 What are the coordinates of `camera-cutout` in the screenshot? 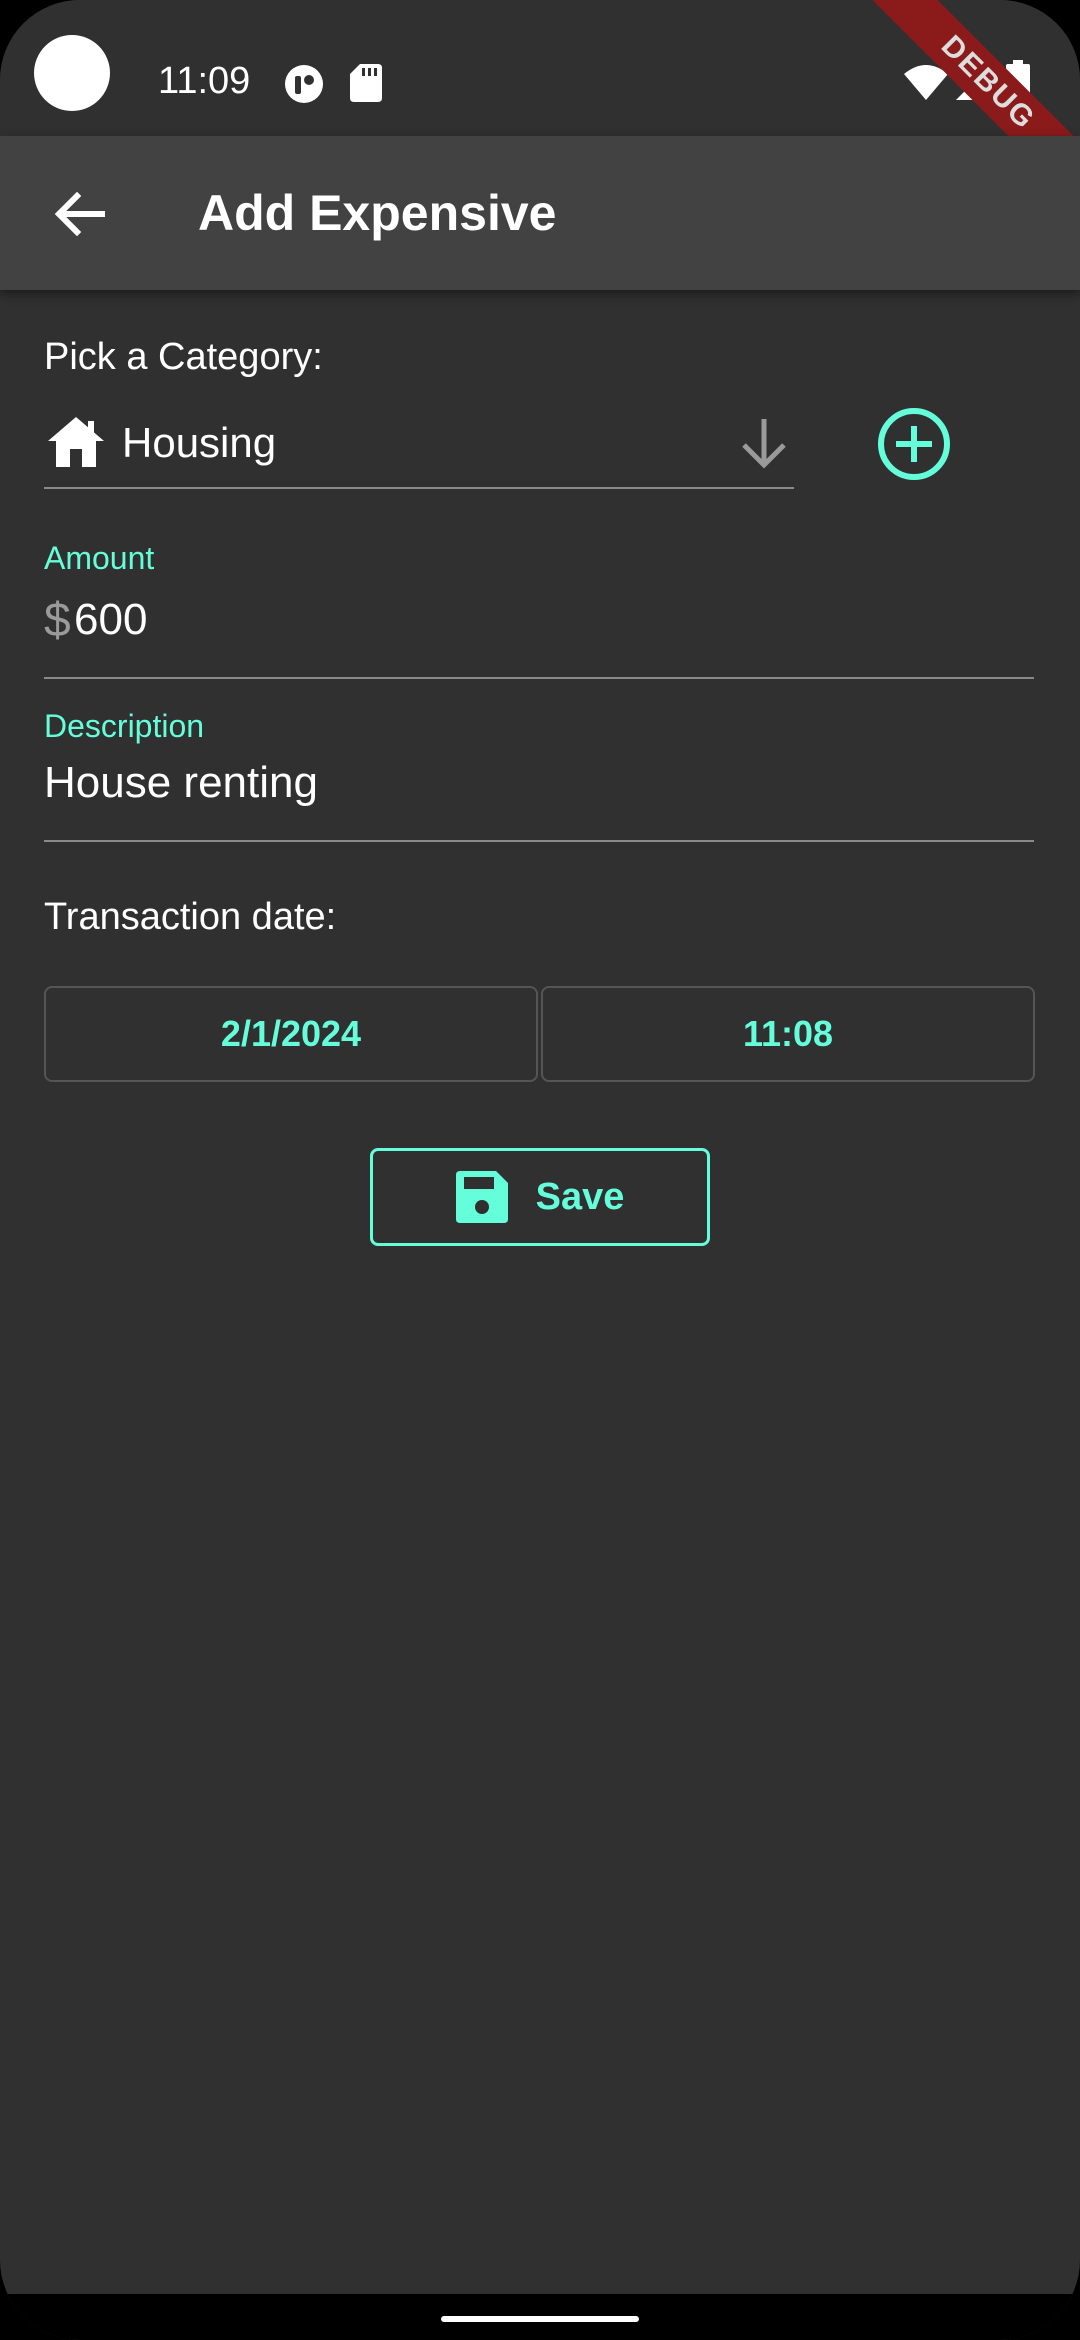 It's located at (72, 73).